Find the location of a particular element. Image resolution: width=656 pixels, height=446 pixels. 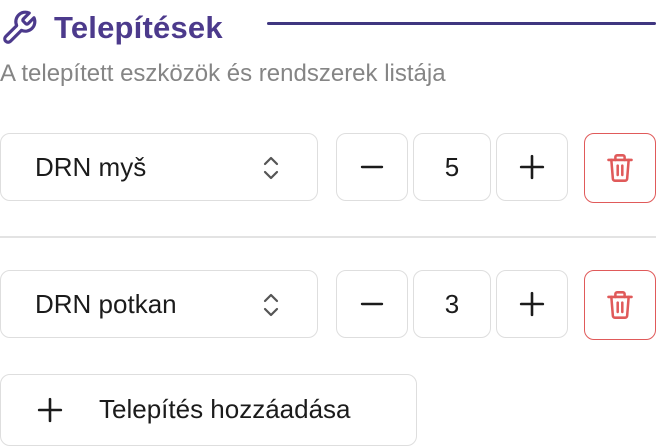

add-installation-label: Telepítés hozzáadása is located at coordinates (225, 409).